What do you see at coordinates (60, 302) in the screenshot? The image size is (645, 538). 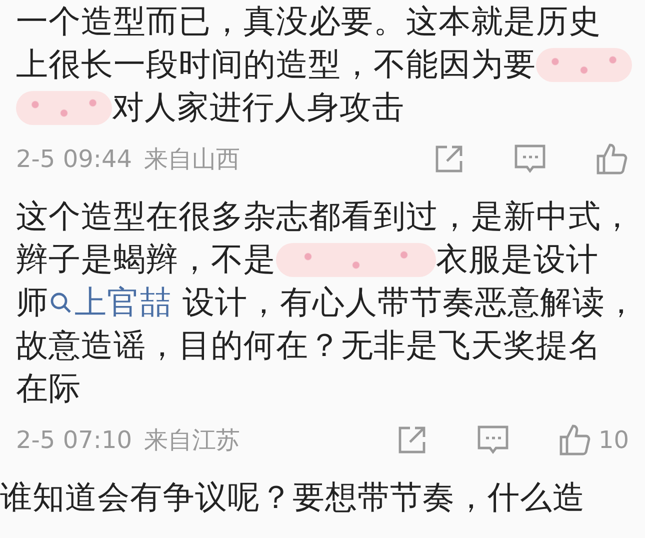 I see `search-icon` at bounding box center [60, 302].